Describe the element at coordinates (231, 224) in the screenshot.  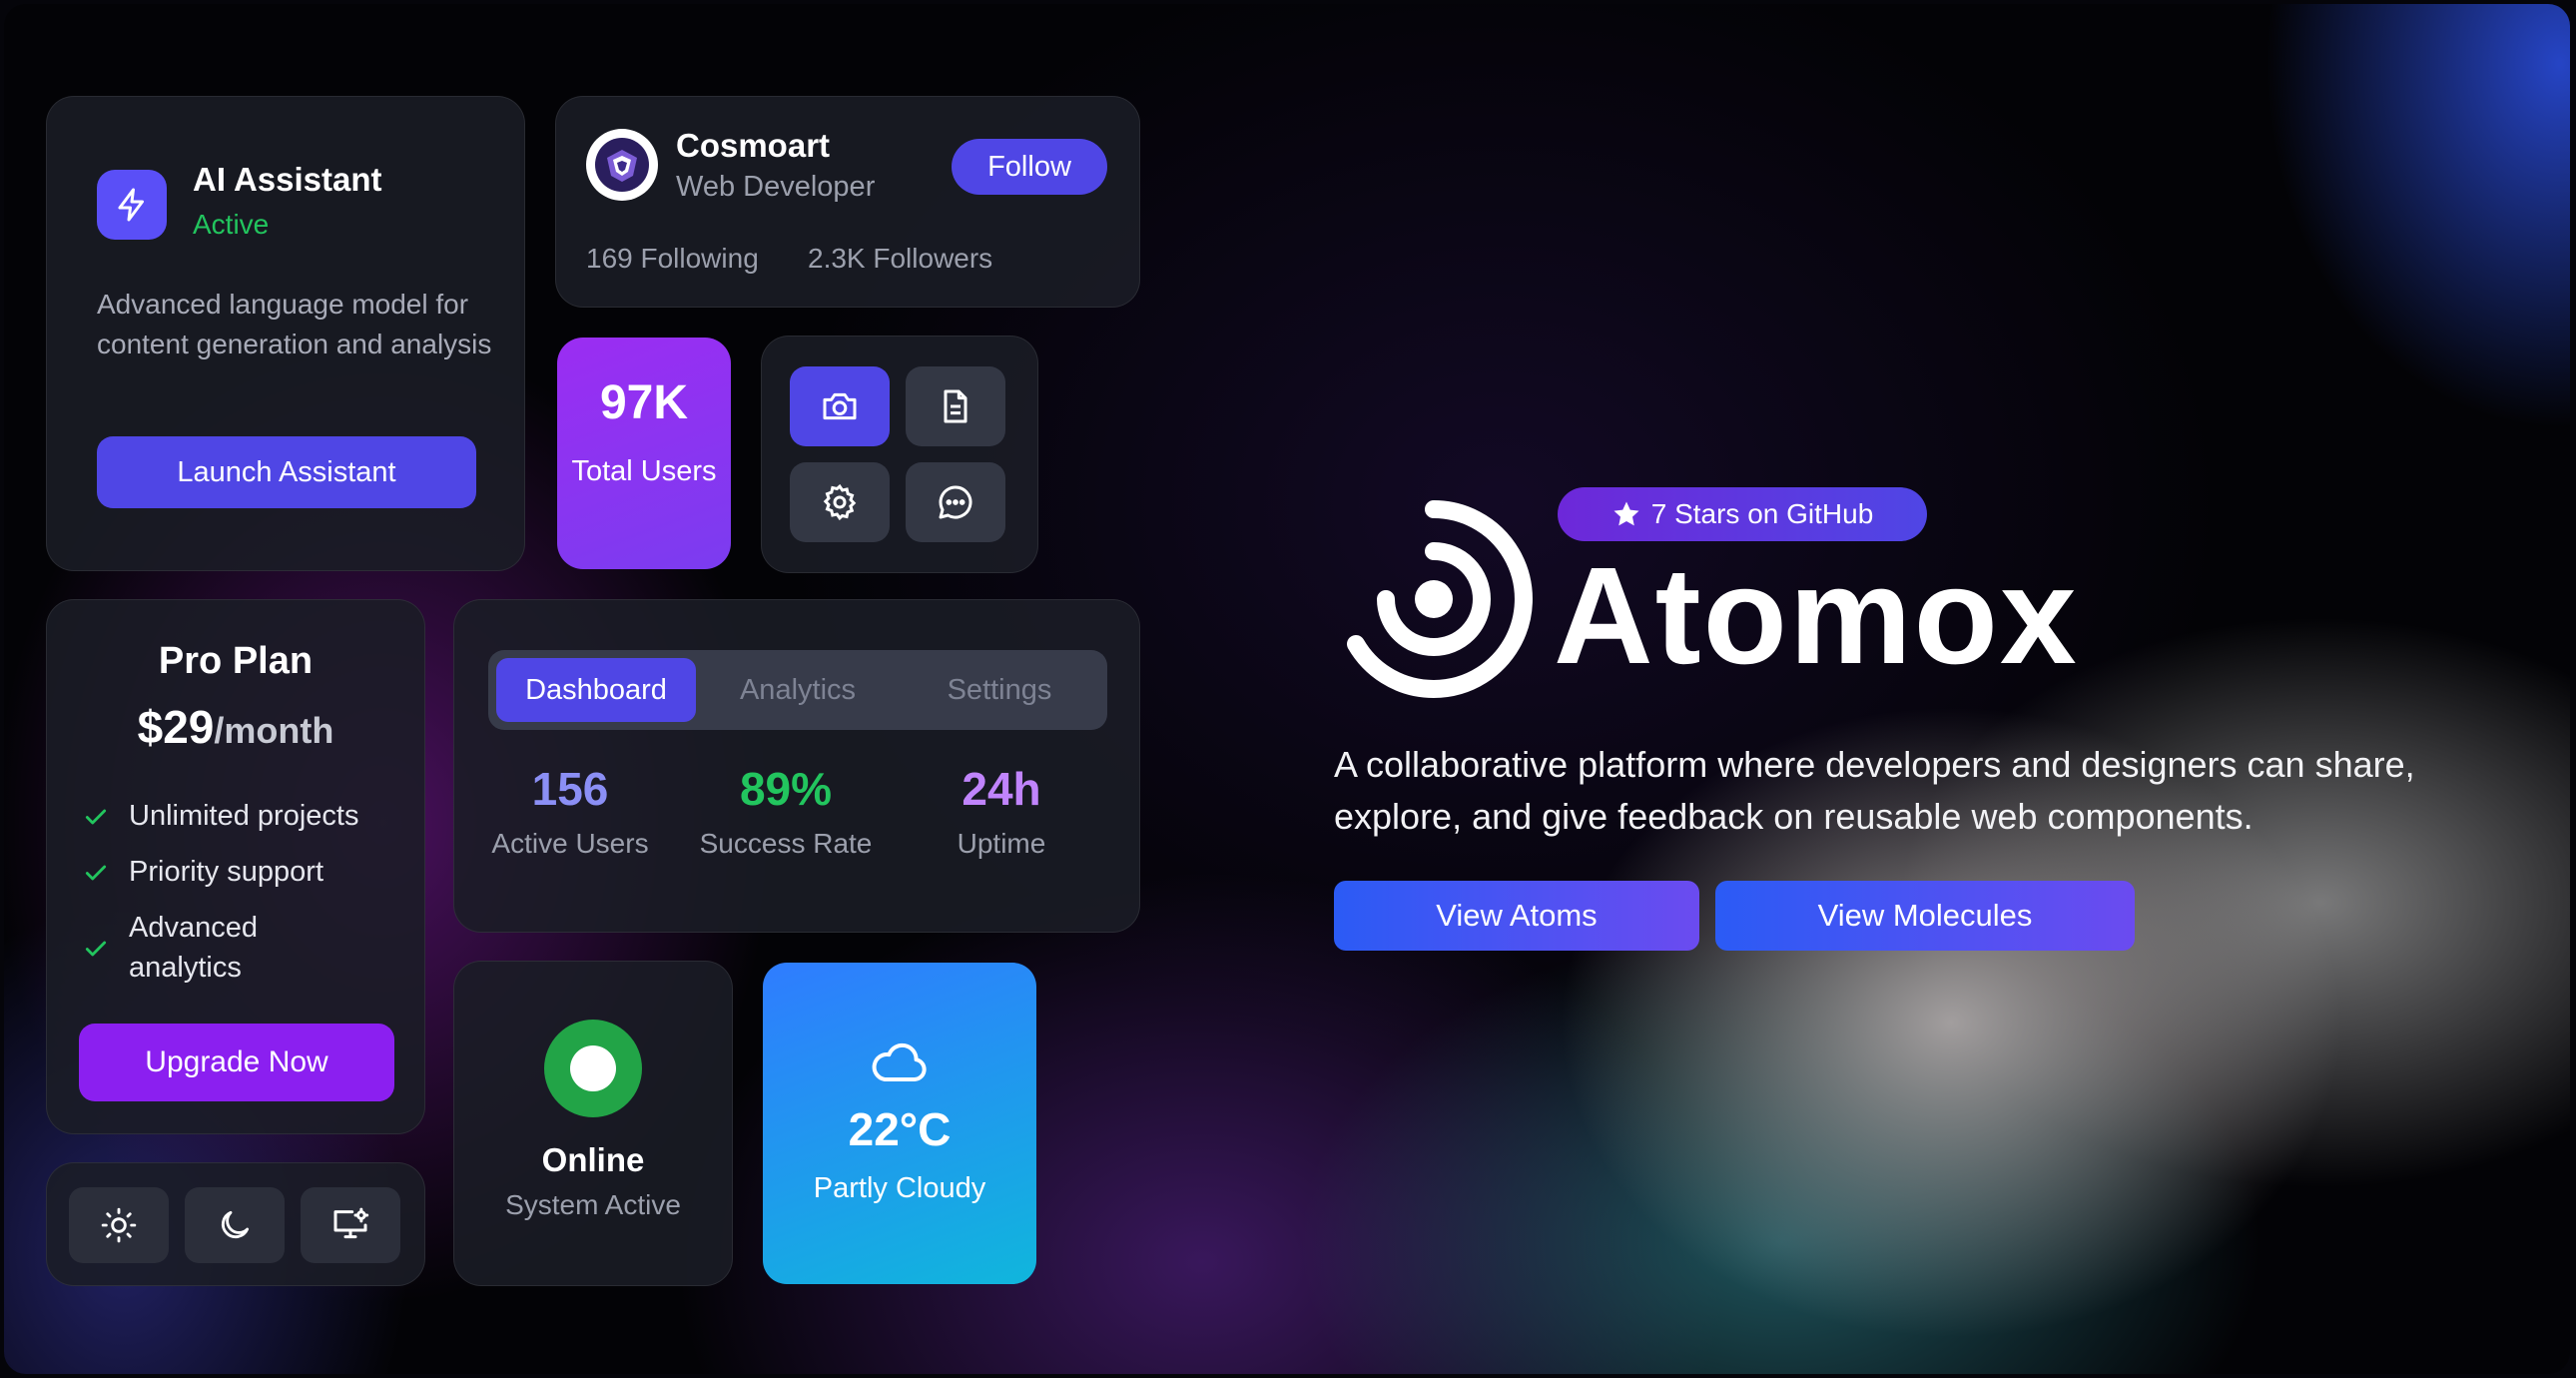
I see `ai-assistant-status: Active` at that location.